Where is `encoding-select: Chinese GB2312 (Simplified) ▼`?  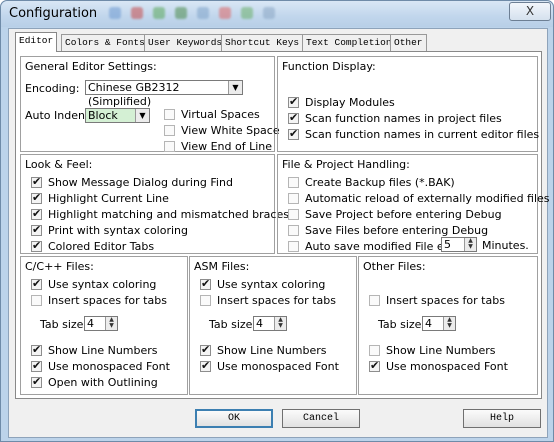
encoding-select: Chinese GB2312 (Simplified) ▼ is located at coordinates (164, 94).